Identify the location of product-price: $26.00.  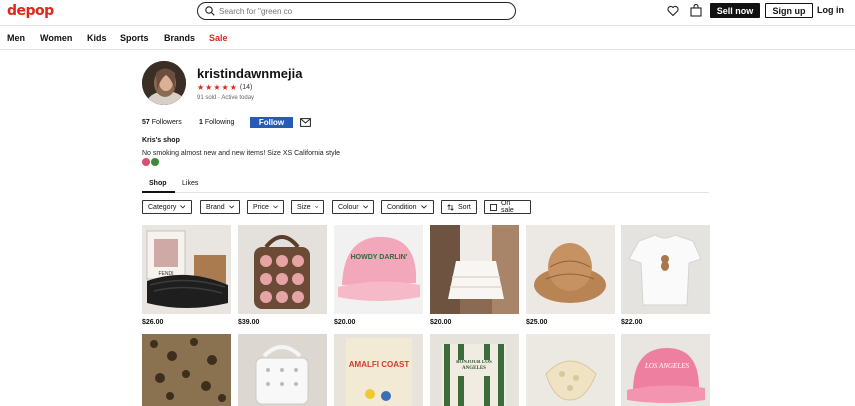
(153, 322).